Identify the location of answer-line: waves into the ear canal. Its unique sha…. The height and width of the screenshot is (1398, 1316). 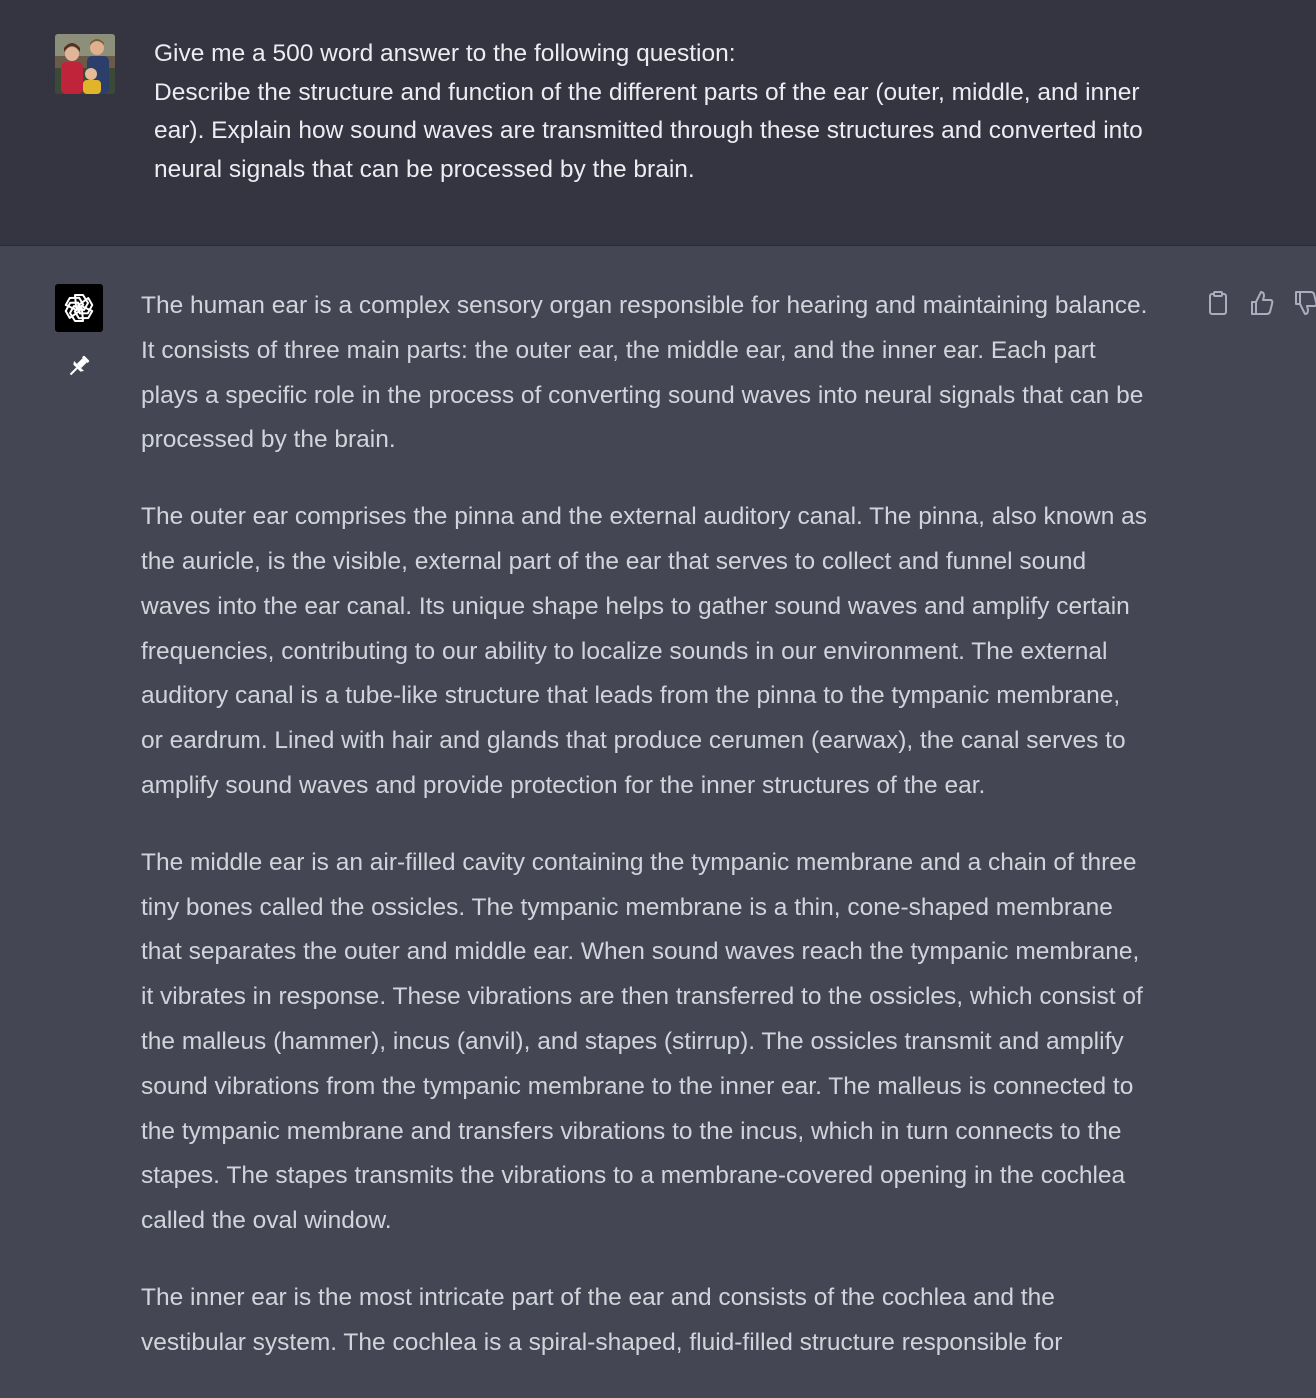
(635, 606).